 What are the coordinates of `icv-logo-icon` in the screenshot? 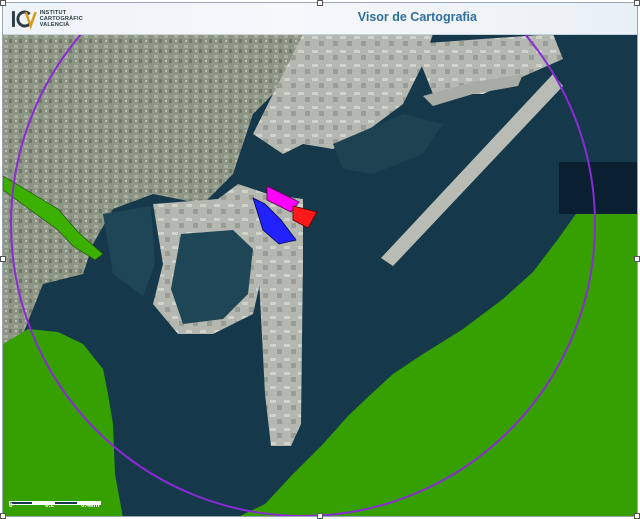 It's located at (24, 20).